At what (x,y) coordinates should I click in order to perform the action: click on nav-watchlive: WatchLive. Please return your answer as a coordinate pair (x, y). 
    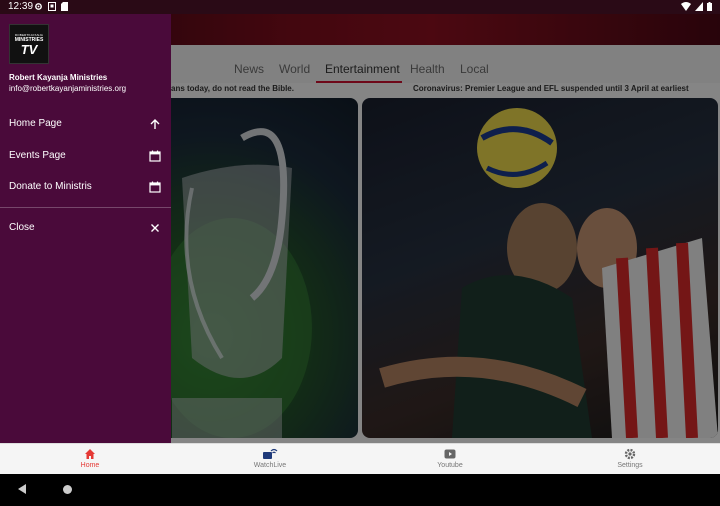
    Looking at the image, I should click on (270, 458).